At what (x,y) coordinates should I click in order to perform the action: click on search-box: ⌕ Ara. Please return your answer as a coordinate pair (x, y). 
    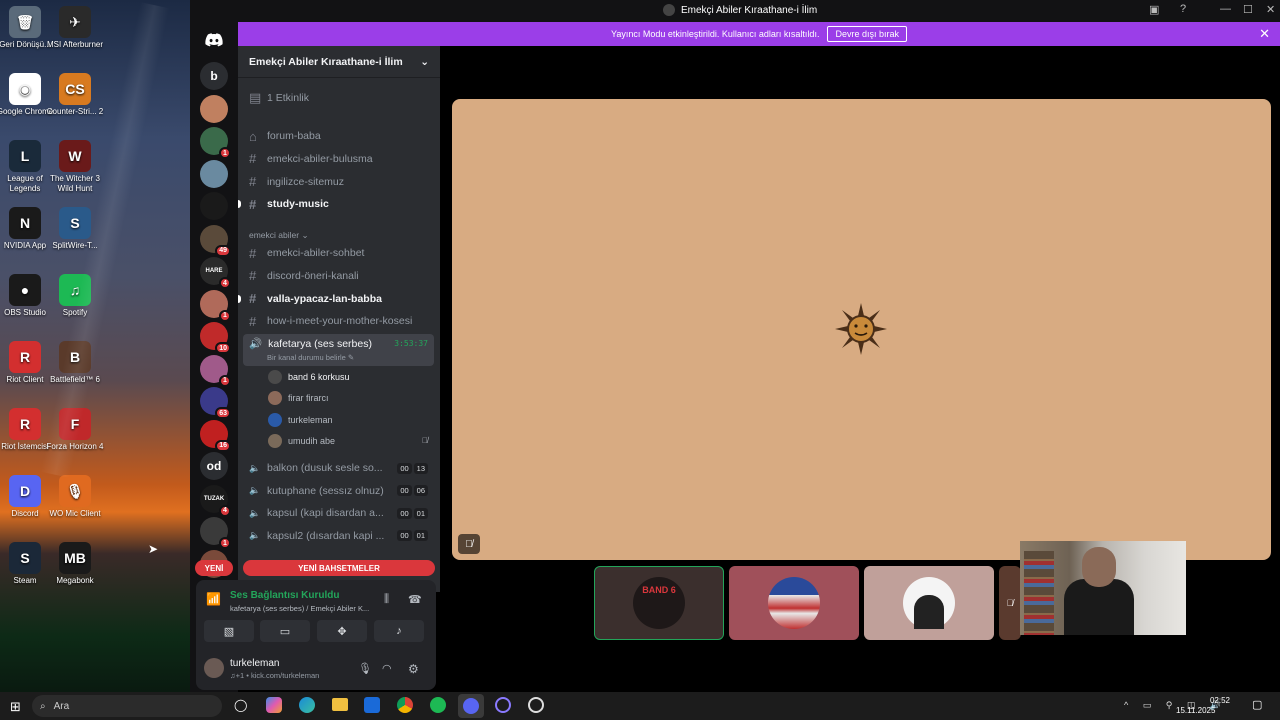
    Looking at the image, I should click on (127, 706).